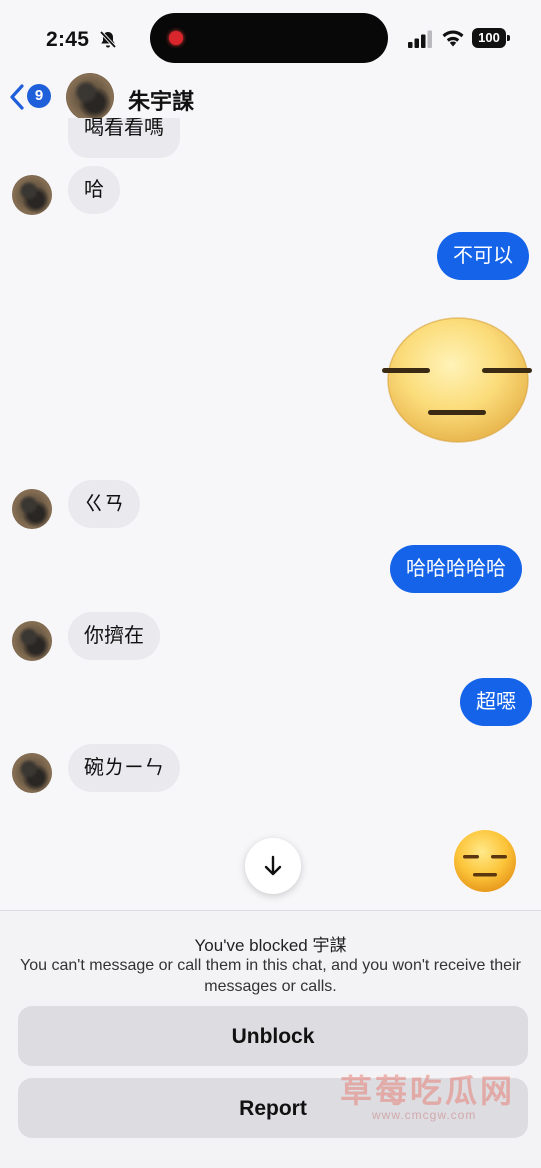 The width and height of the screenshot is (541, 1168). What do you see at coordinates (453, 38) in the screenshot?
I see `wifi-icon` at bounding box center [453, 38].